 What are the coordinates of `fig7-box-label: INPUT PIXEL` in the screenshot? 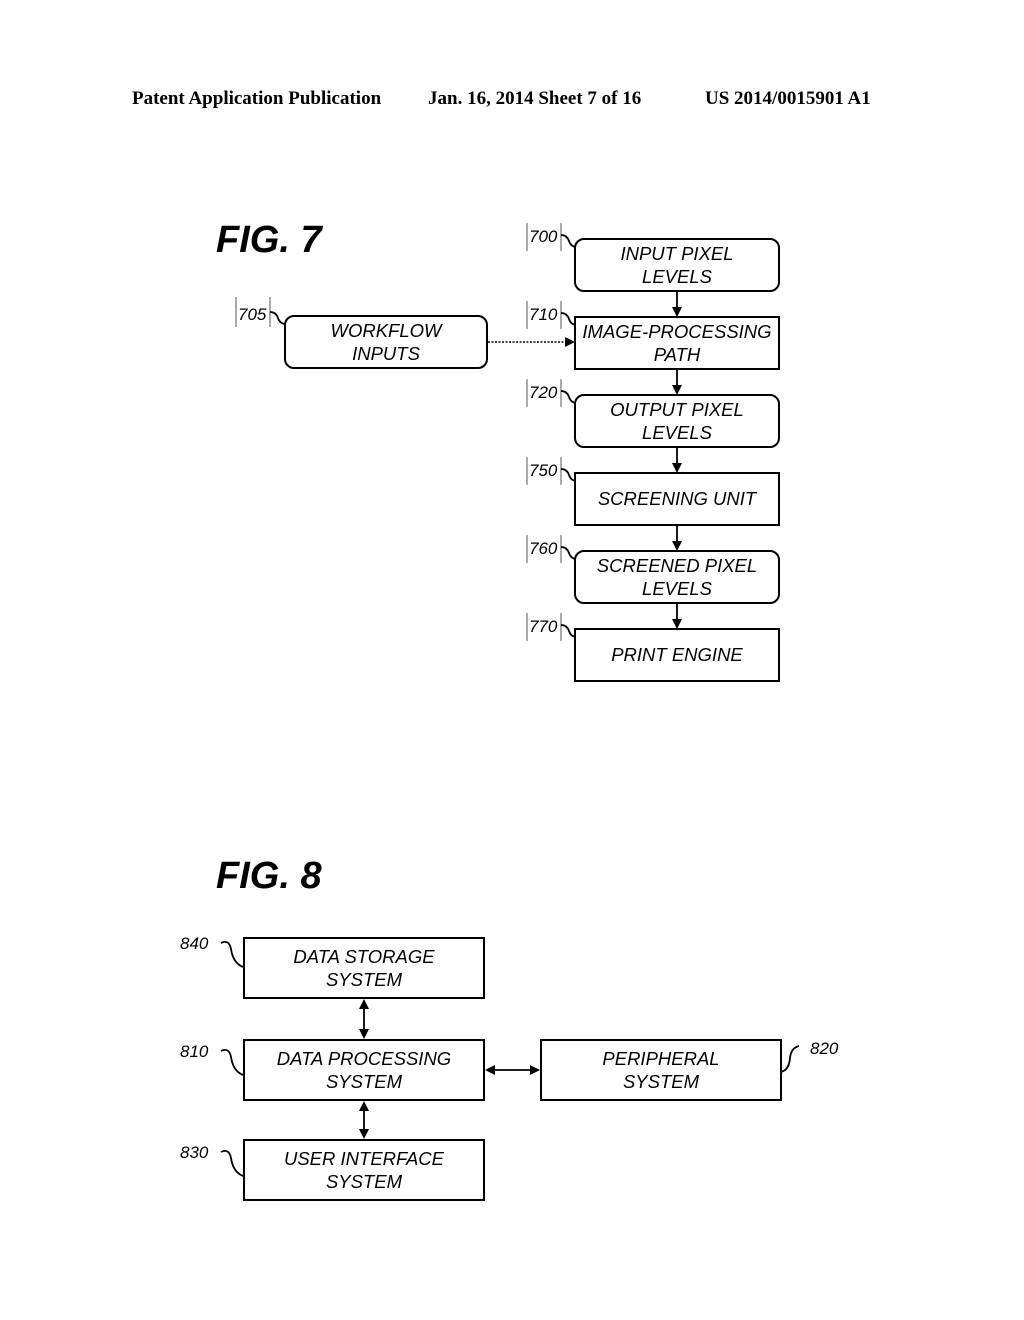 It's located at (676, 253).